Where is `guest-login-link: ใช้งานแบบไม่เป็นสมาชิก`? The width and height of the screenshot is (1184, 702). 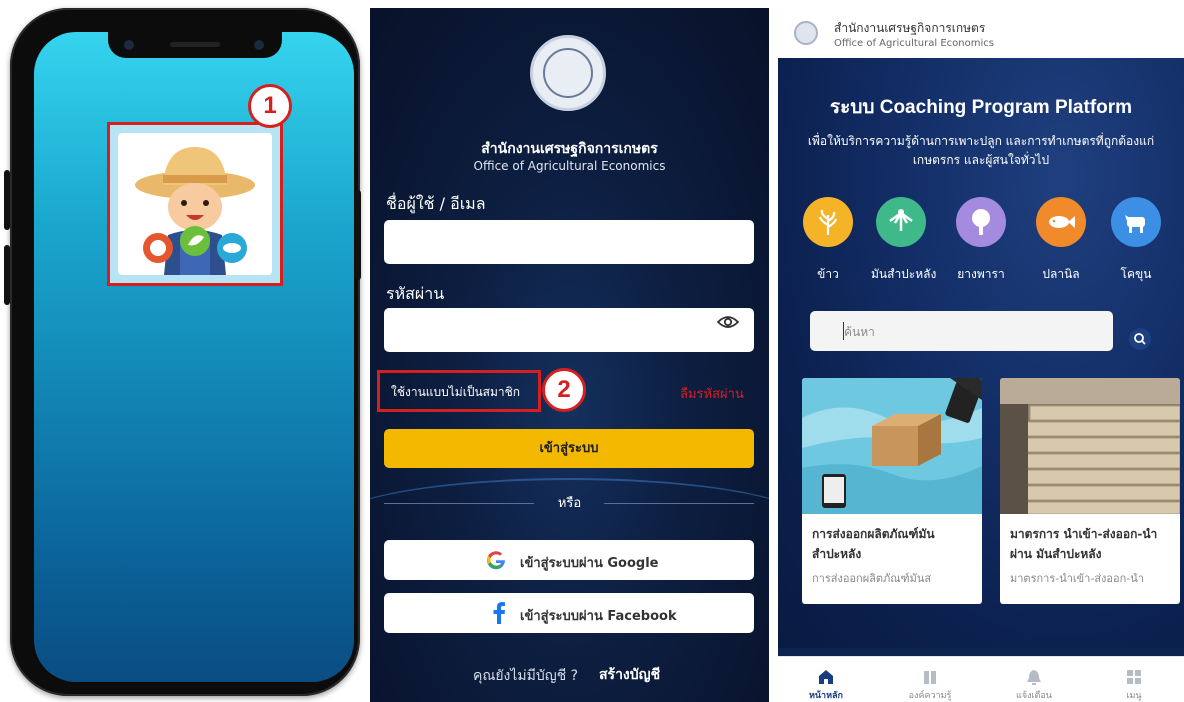 guest-login-link: ใช้งานแบบไม่เป็นสมาชิก is located at coordinates (455, 392).